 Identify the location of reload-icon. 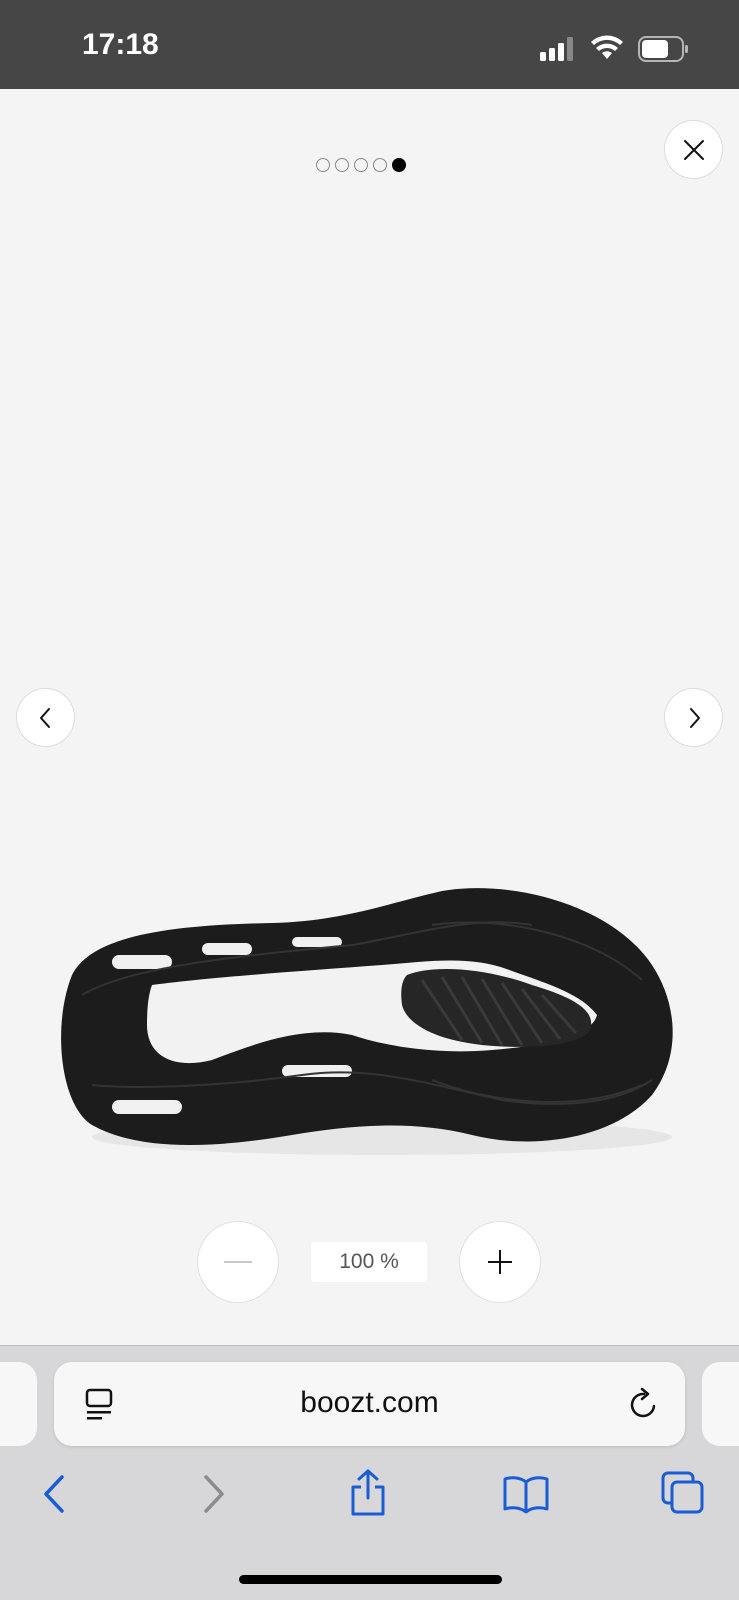
(644, 1404).